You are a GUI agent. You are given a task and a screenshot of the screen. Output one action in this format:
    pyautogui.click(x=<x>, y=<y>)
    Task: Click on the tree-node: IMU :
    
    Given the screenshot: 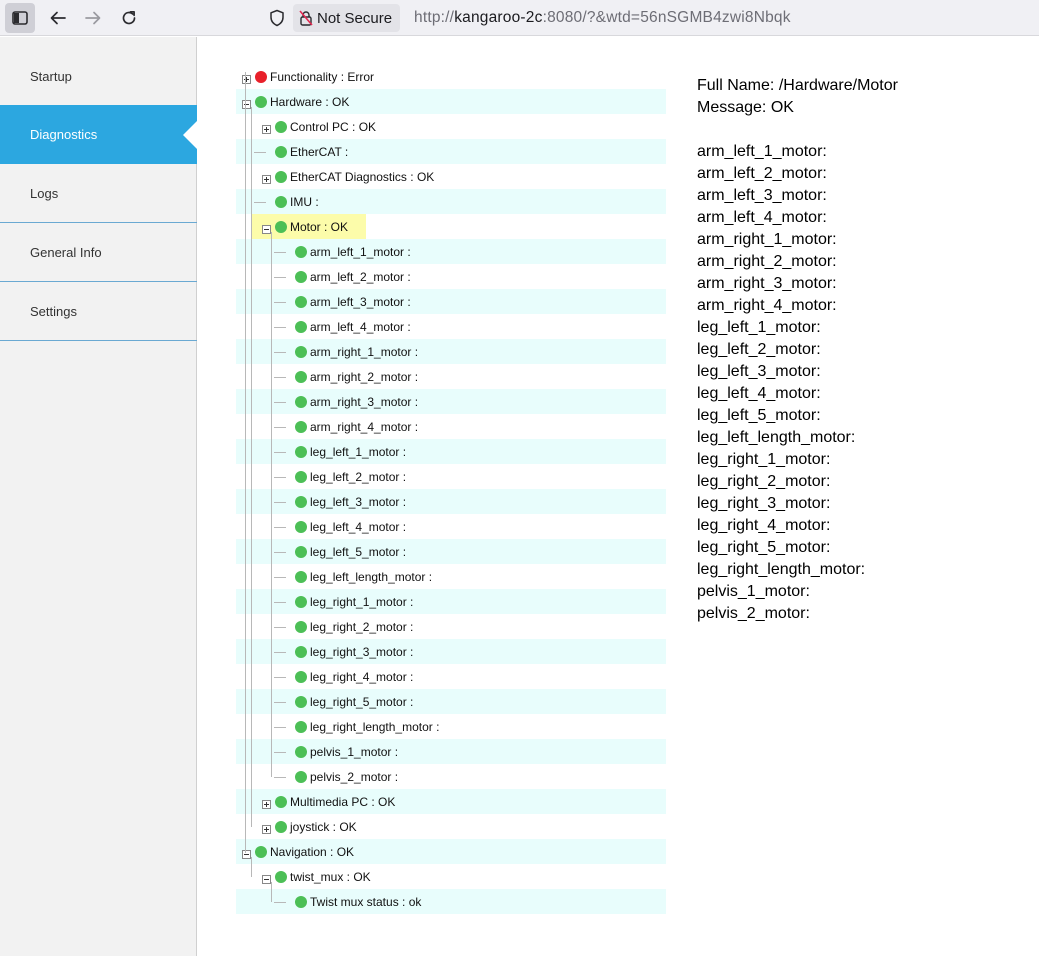 What is the action you would take?
    pyautogui.click(x=290, y=201)
    